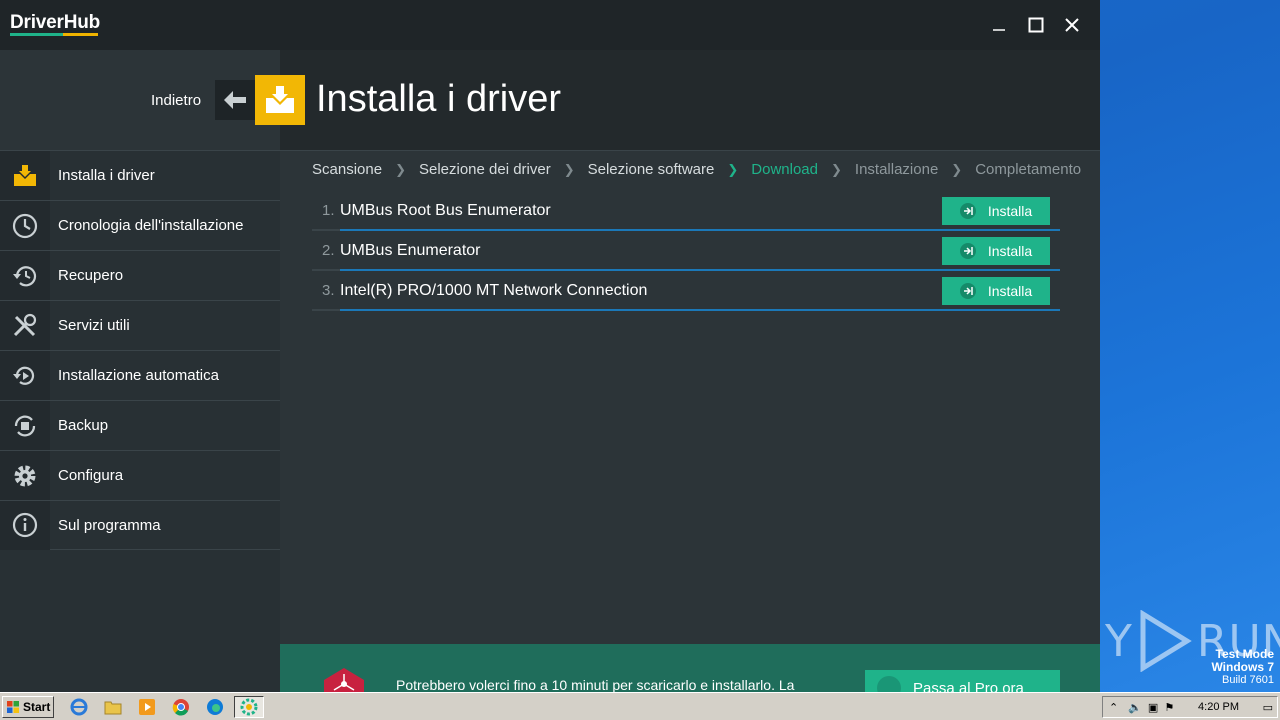  I want to click on windows-flag-icon, so click(13, 707).